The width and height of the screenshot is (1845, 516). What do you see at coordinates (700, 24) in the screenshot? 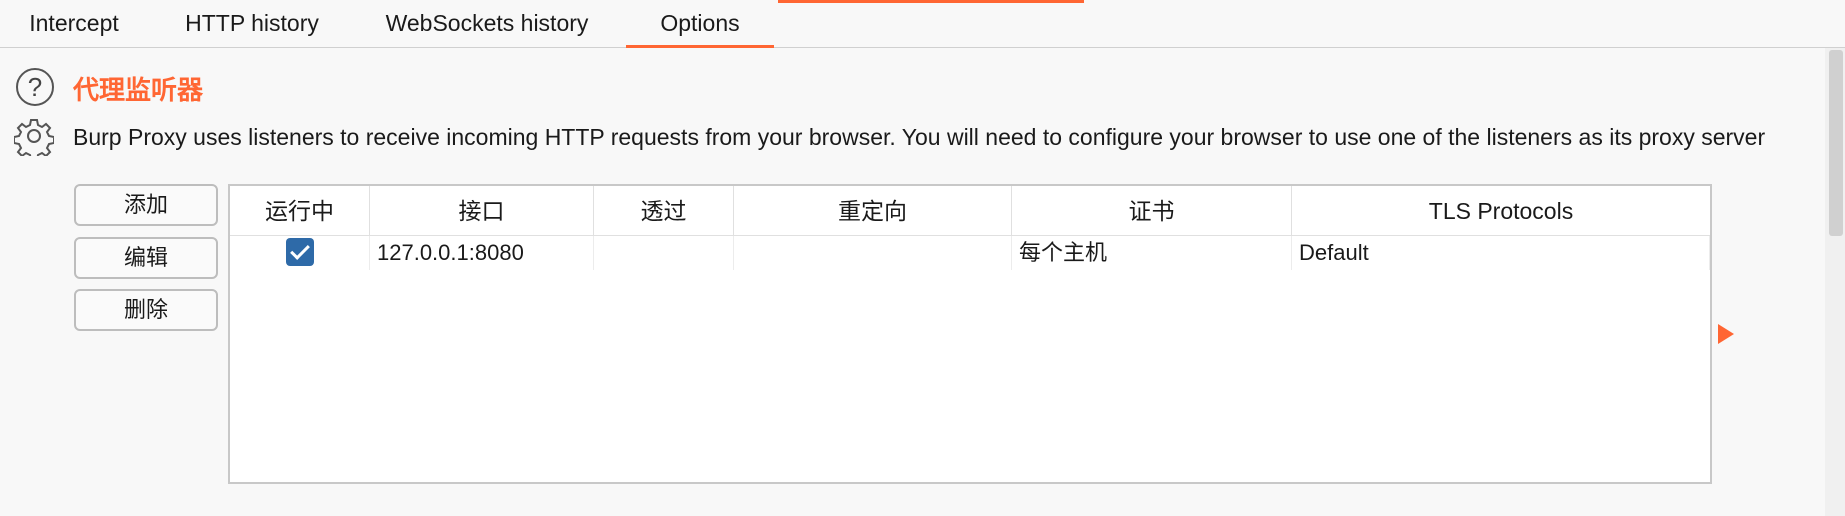
I see `tab-options: Options` at bounding box center [700, 24].